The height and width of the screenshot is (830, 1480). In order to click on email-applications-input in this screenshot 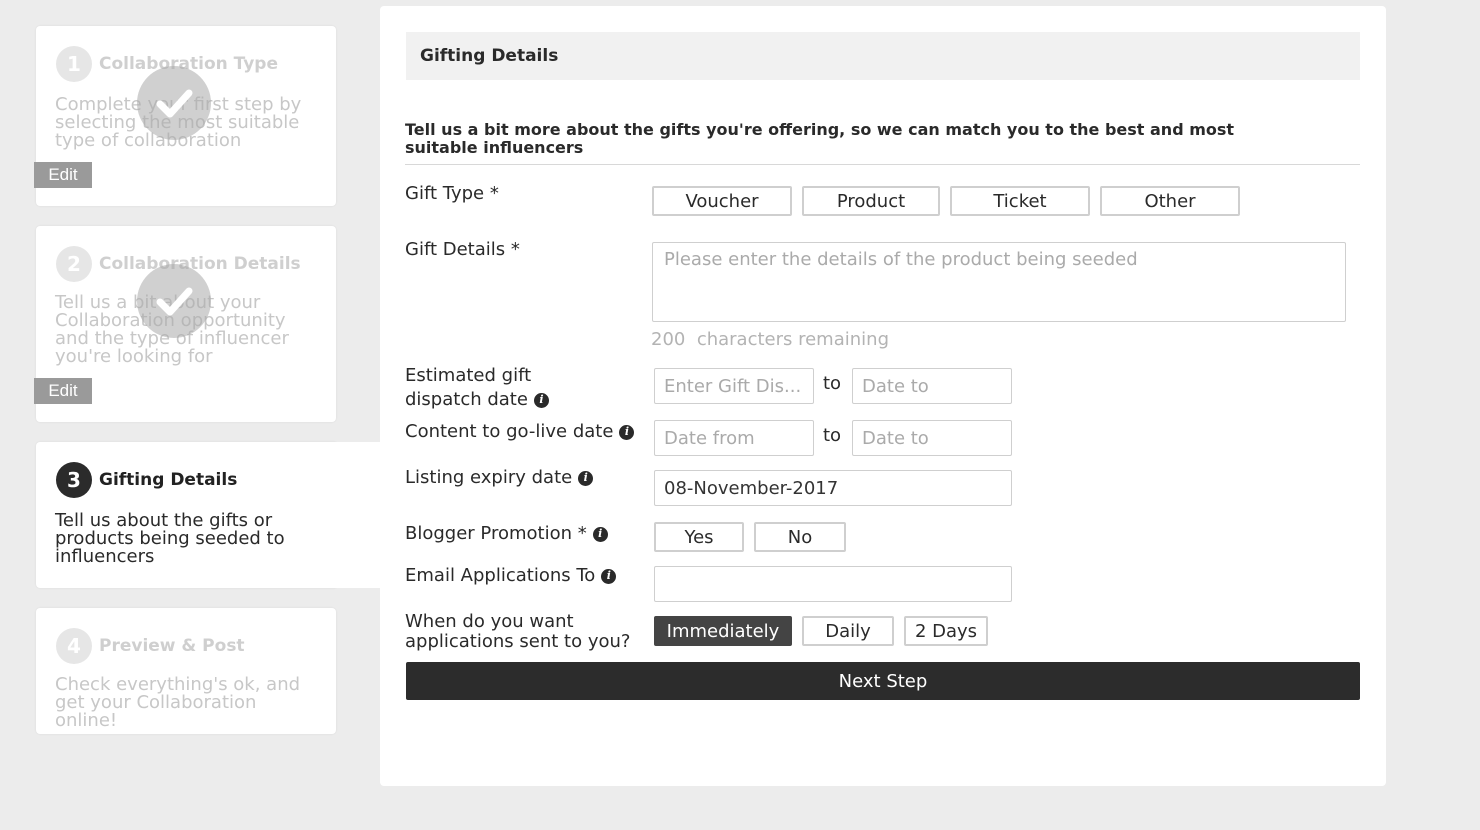, I will do `click(833, 584)`.